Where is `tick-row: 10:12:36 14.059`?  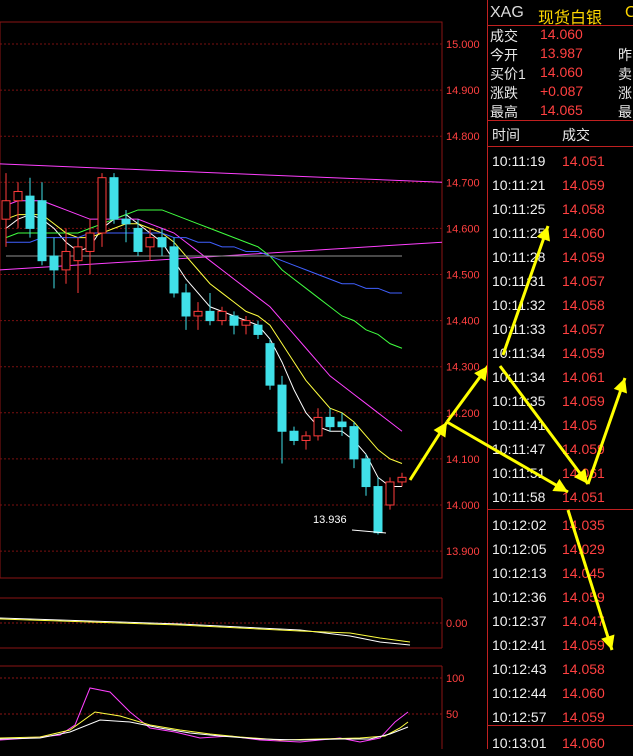 tick-row: 10:12:36 14.059 is located at coordinates (560, 598).